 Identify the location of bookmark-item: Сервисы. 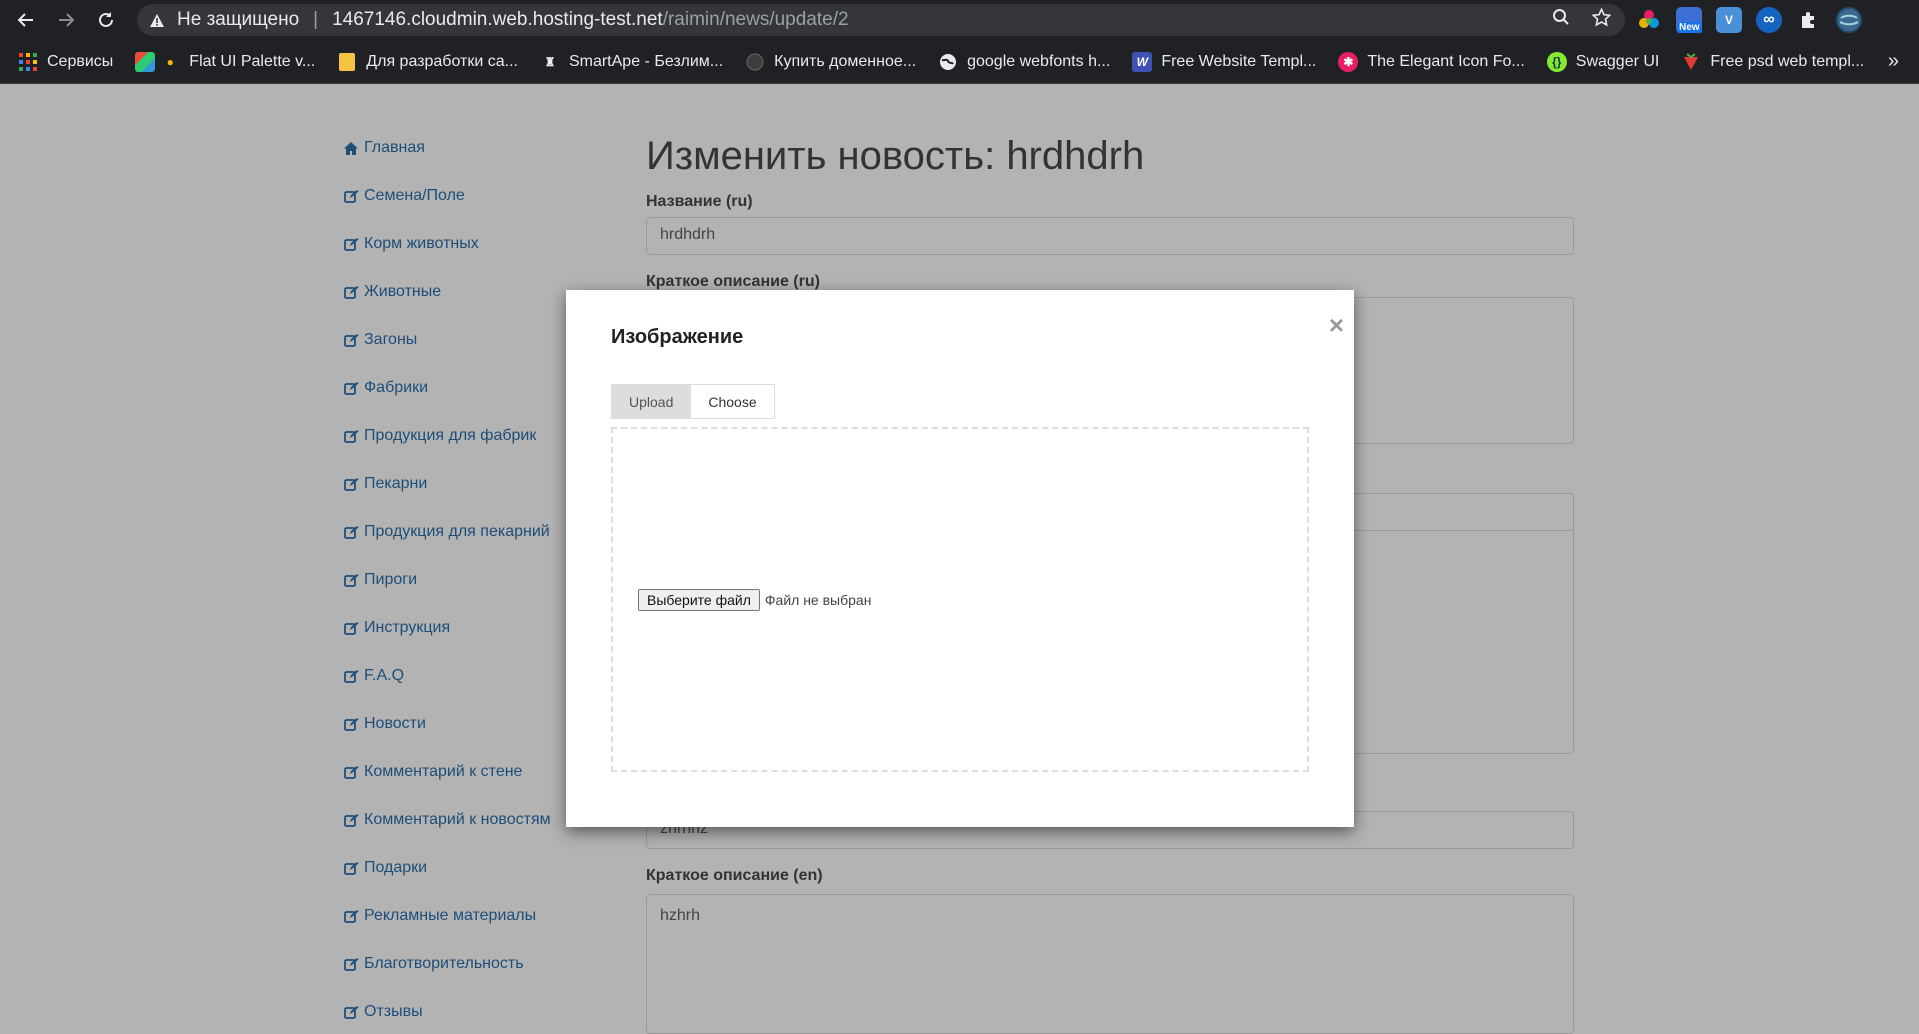
(65, 62).